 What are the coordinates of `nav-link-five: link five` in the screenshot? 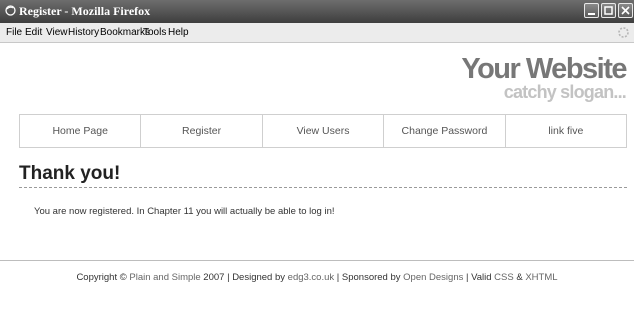 It's located at (566, 131).